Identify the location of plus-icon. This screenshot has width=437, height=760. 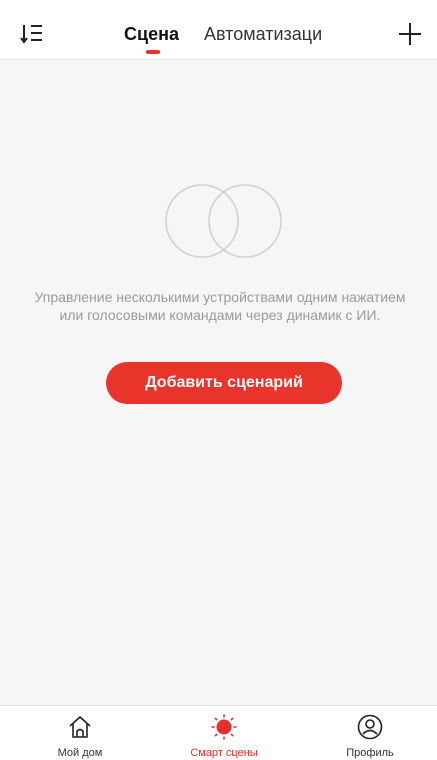
(410, 34).